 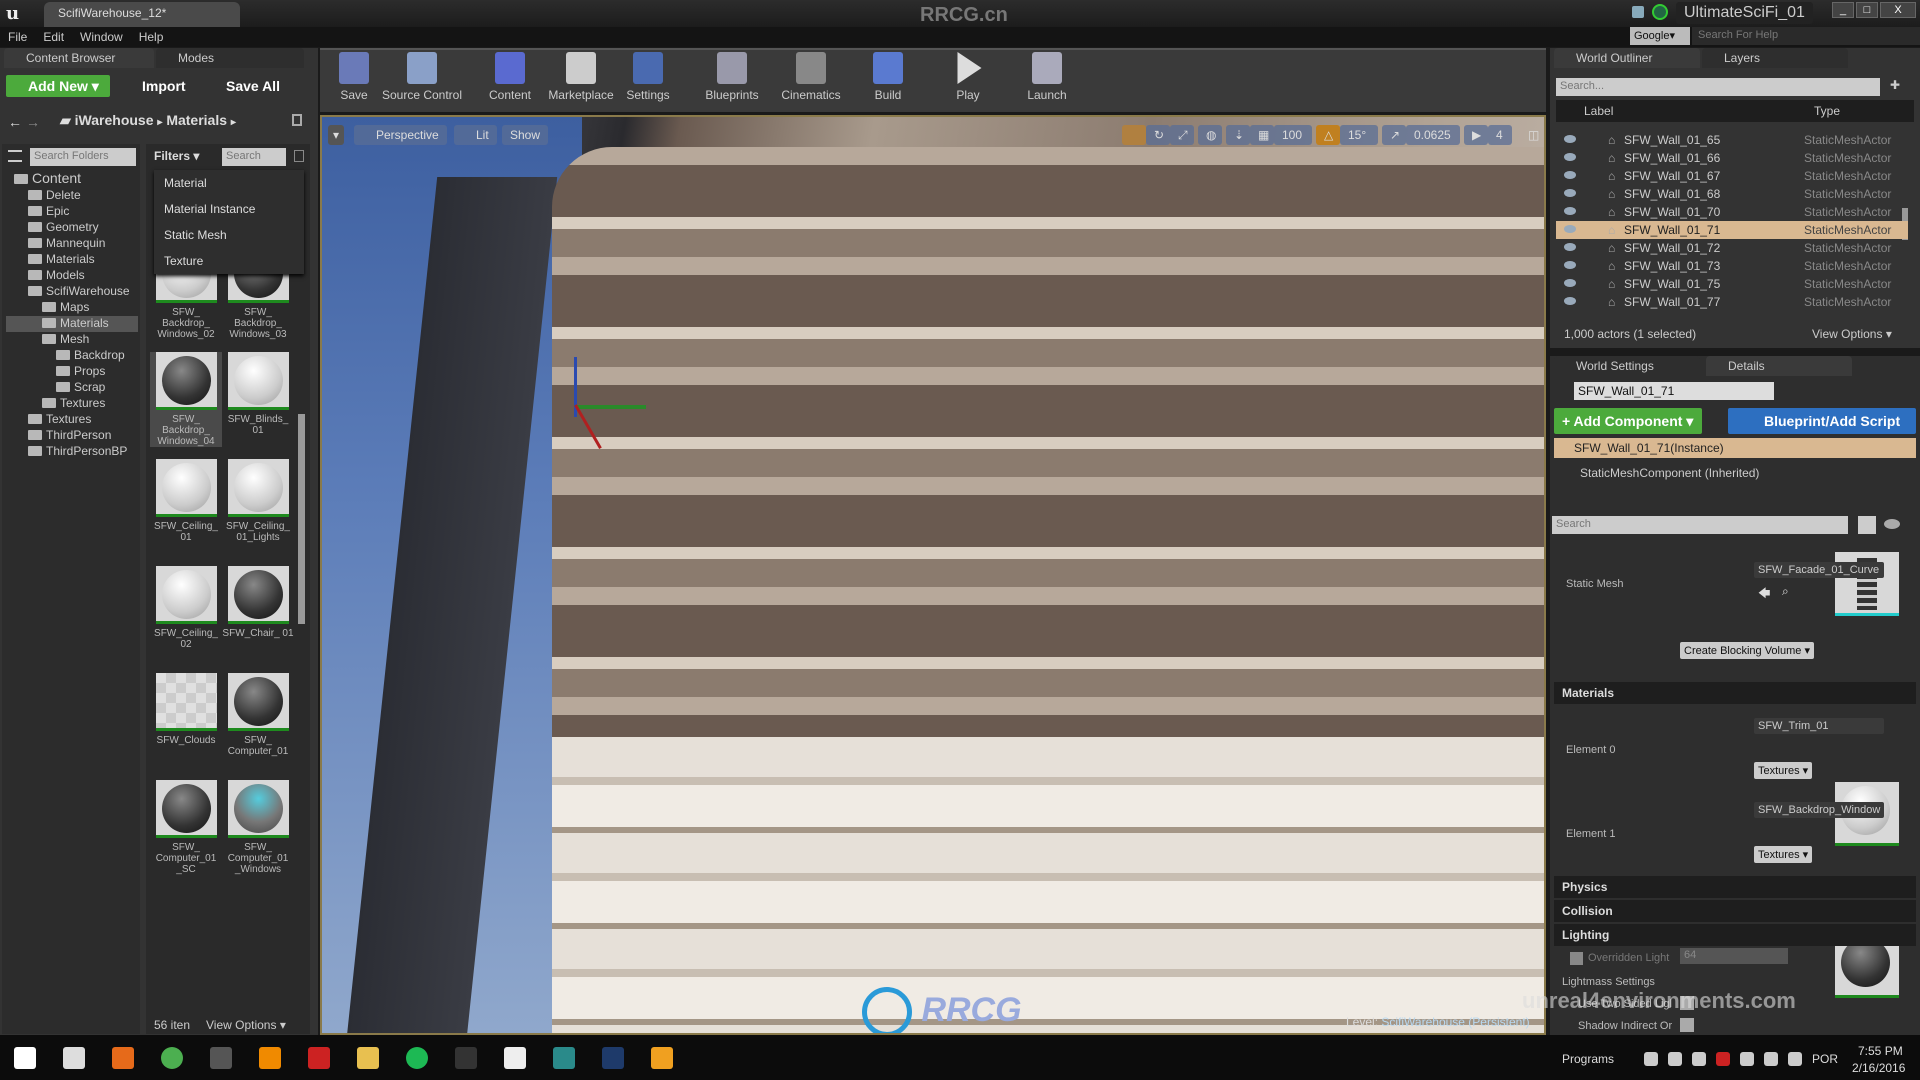 I want to click on lightroom-icon, so click(x=662, y=1058).